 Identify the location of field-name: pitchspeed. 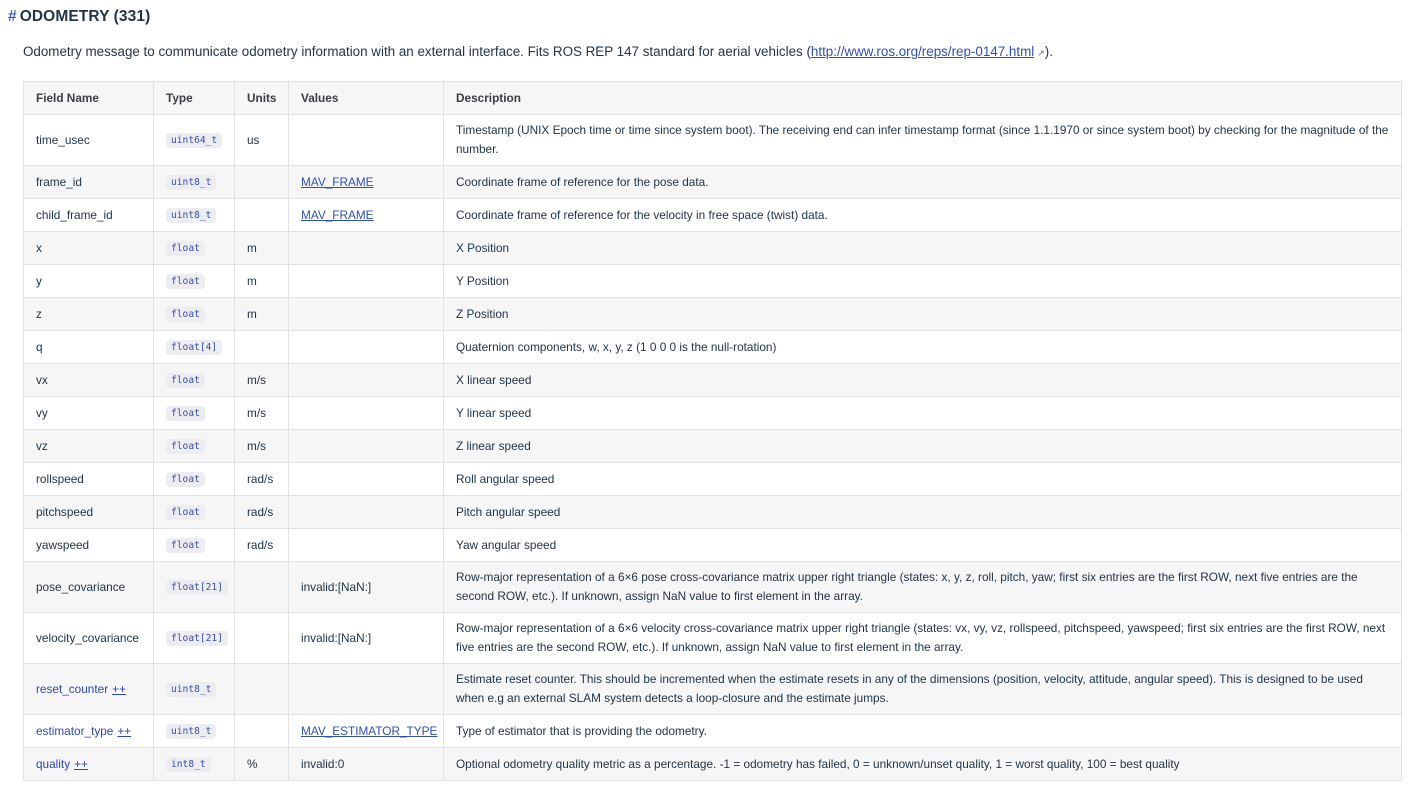
(88, 512).